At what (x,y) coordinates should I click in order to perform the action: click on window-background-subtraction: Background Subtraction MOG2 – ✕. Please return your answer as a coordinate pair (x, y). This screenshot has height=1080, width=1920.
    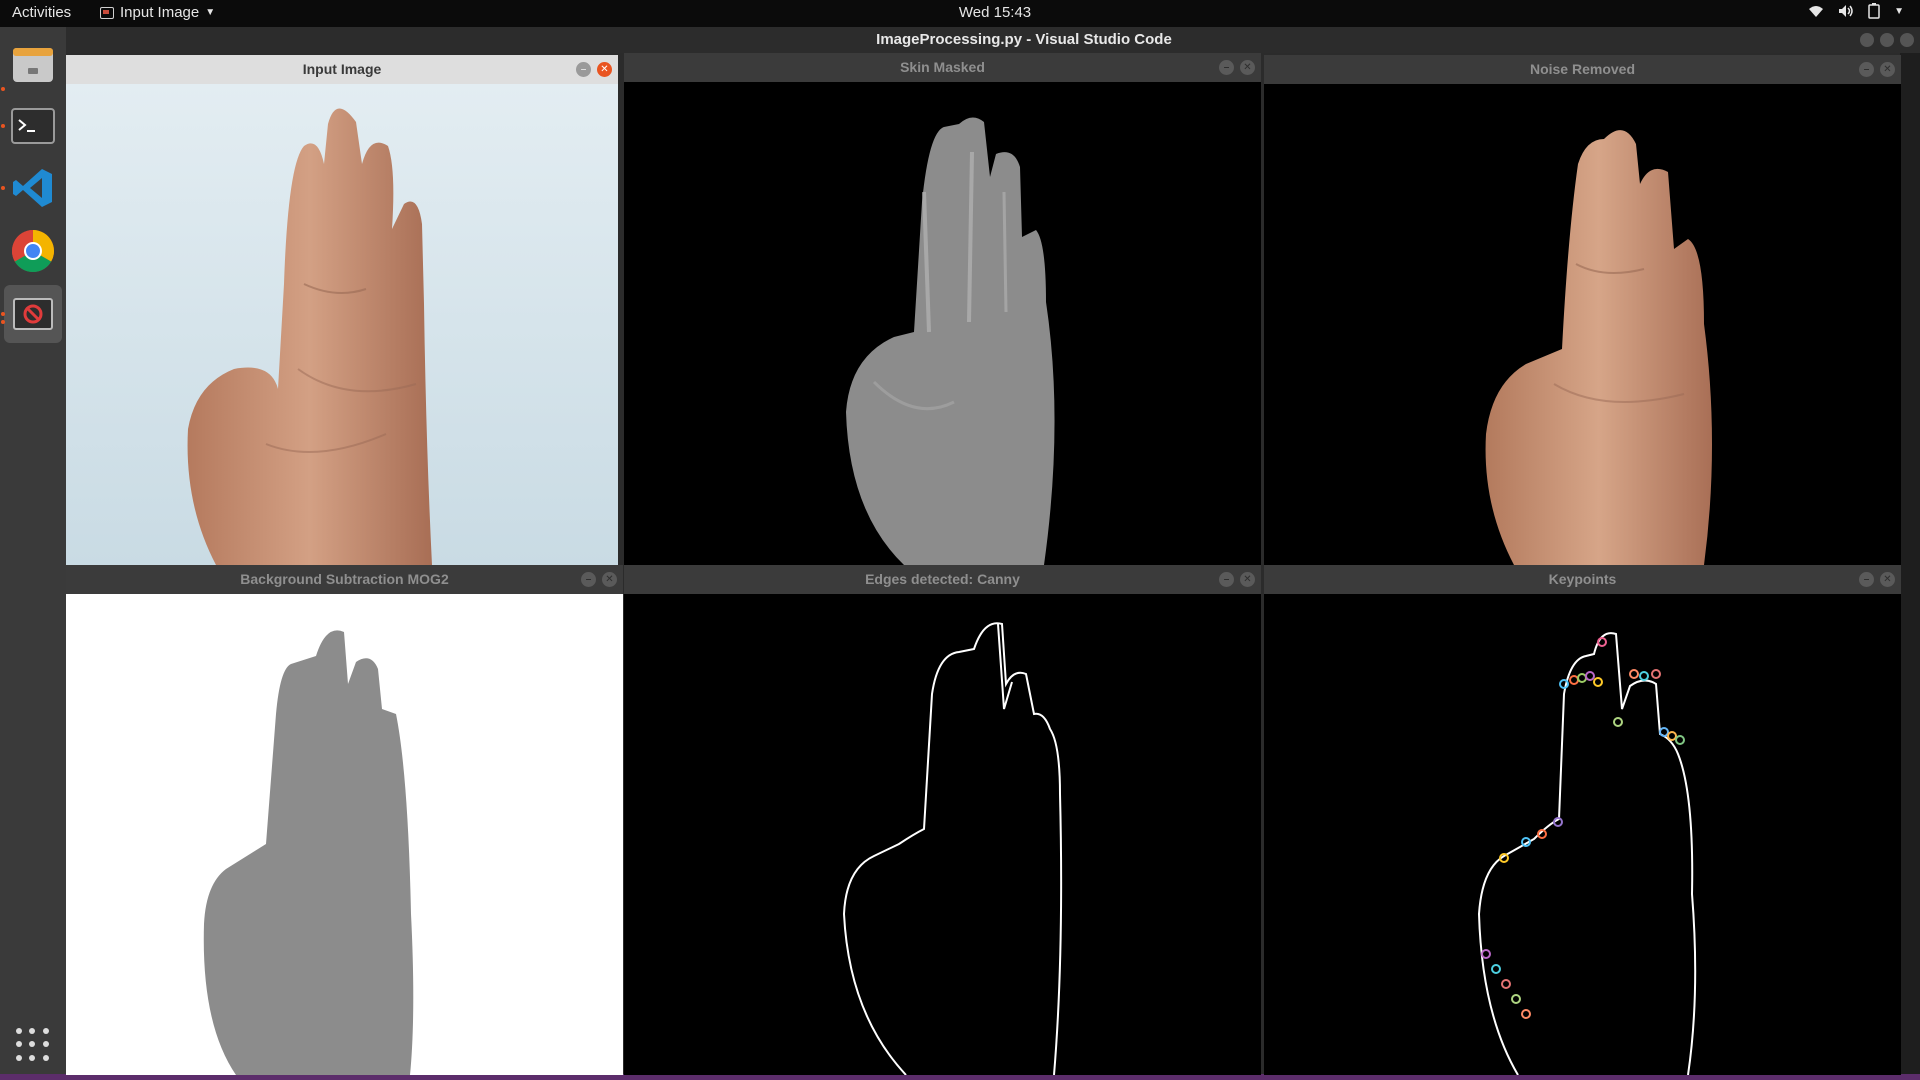
    Looking at the image, I should click on (344, 820).